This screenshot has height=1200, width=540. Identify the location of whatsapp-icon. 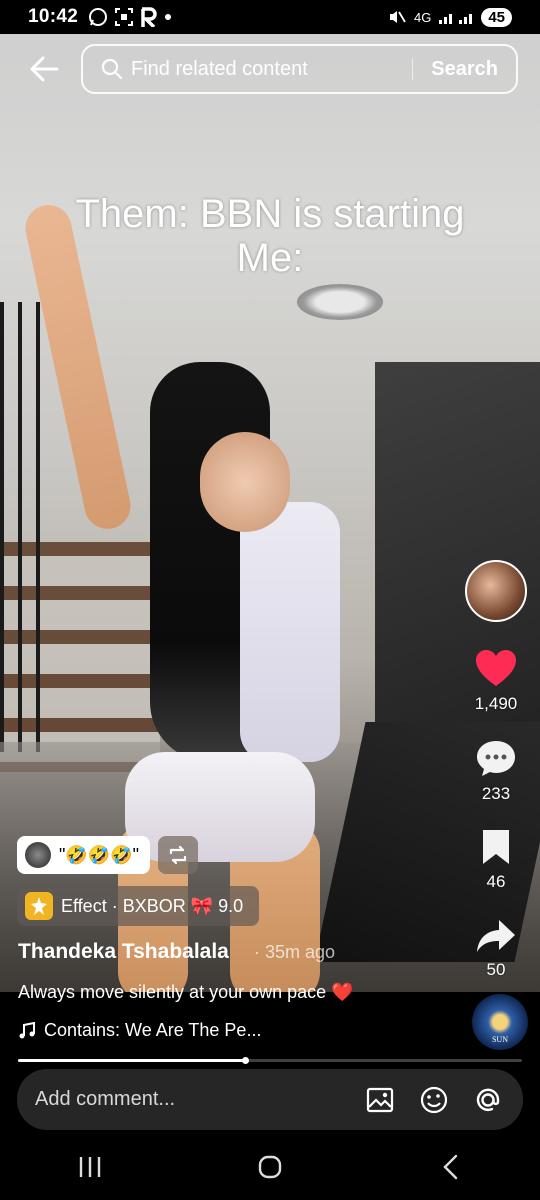
(98, 17).